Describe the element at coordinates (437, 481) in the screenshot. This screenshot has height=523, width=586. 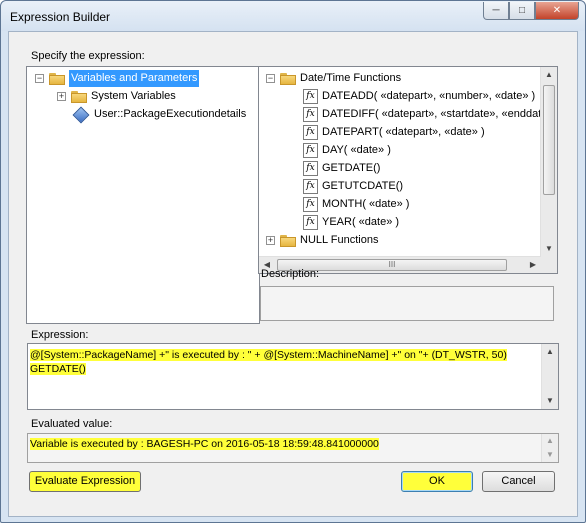
I see `ok-button: OK` at that location.